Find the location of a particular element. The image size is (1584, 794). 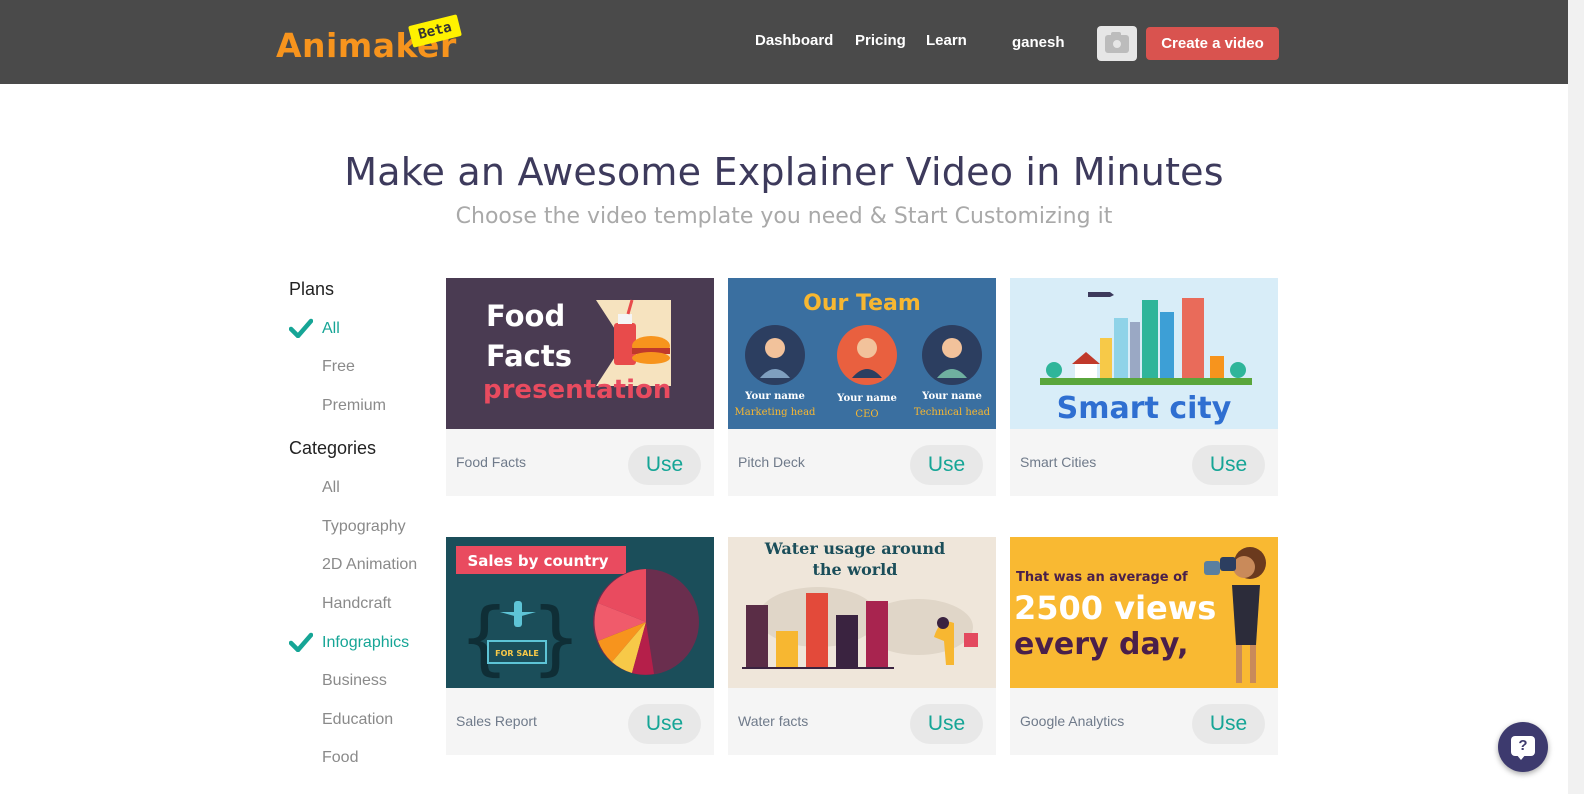

nav-dashboard: Dashboard is located at coordinates (794, 40).